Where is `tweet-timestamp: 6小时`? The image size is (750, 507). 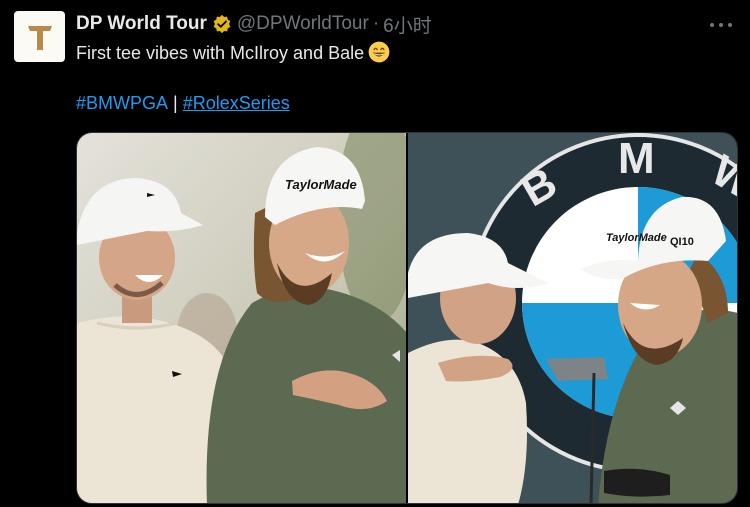
tweet-timestamp: 6小时 is located at coordinates (407, 24).